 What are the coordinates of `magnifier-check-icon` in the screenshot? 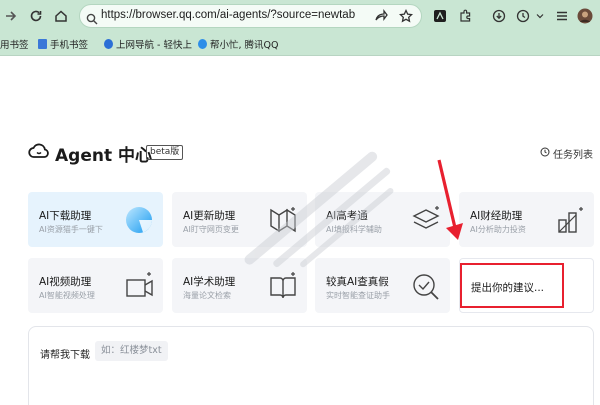 It's located at (426, 286).